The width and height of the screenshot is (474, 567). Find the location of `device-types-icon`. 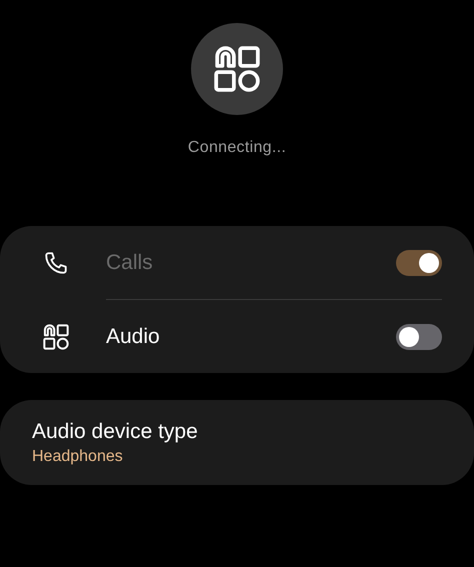

device-types-icon is located at coordinates (237, 69).